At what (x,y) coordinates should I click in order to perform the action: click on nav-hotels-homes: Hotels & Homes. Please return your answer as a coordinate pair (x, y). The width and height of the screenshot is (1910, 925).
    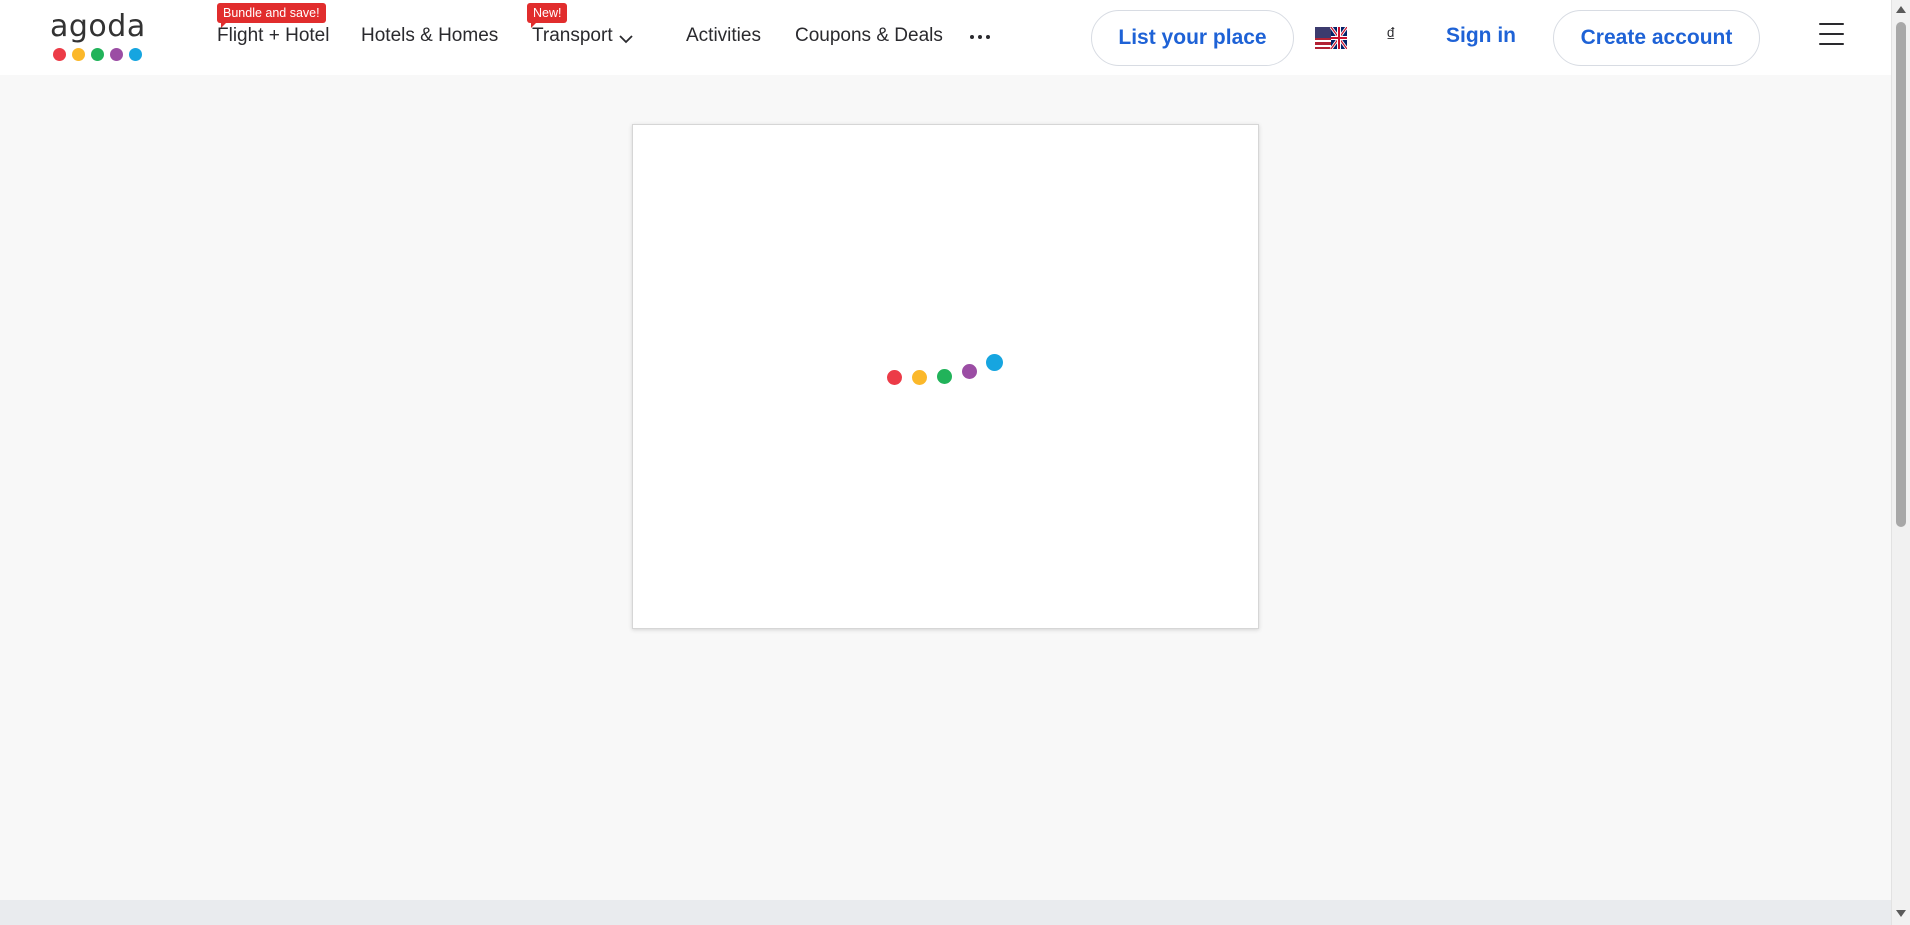
    Looking at the image, I should click on (429, 36).